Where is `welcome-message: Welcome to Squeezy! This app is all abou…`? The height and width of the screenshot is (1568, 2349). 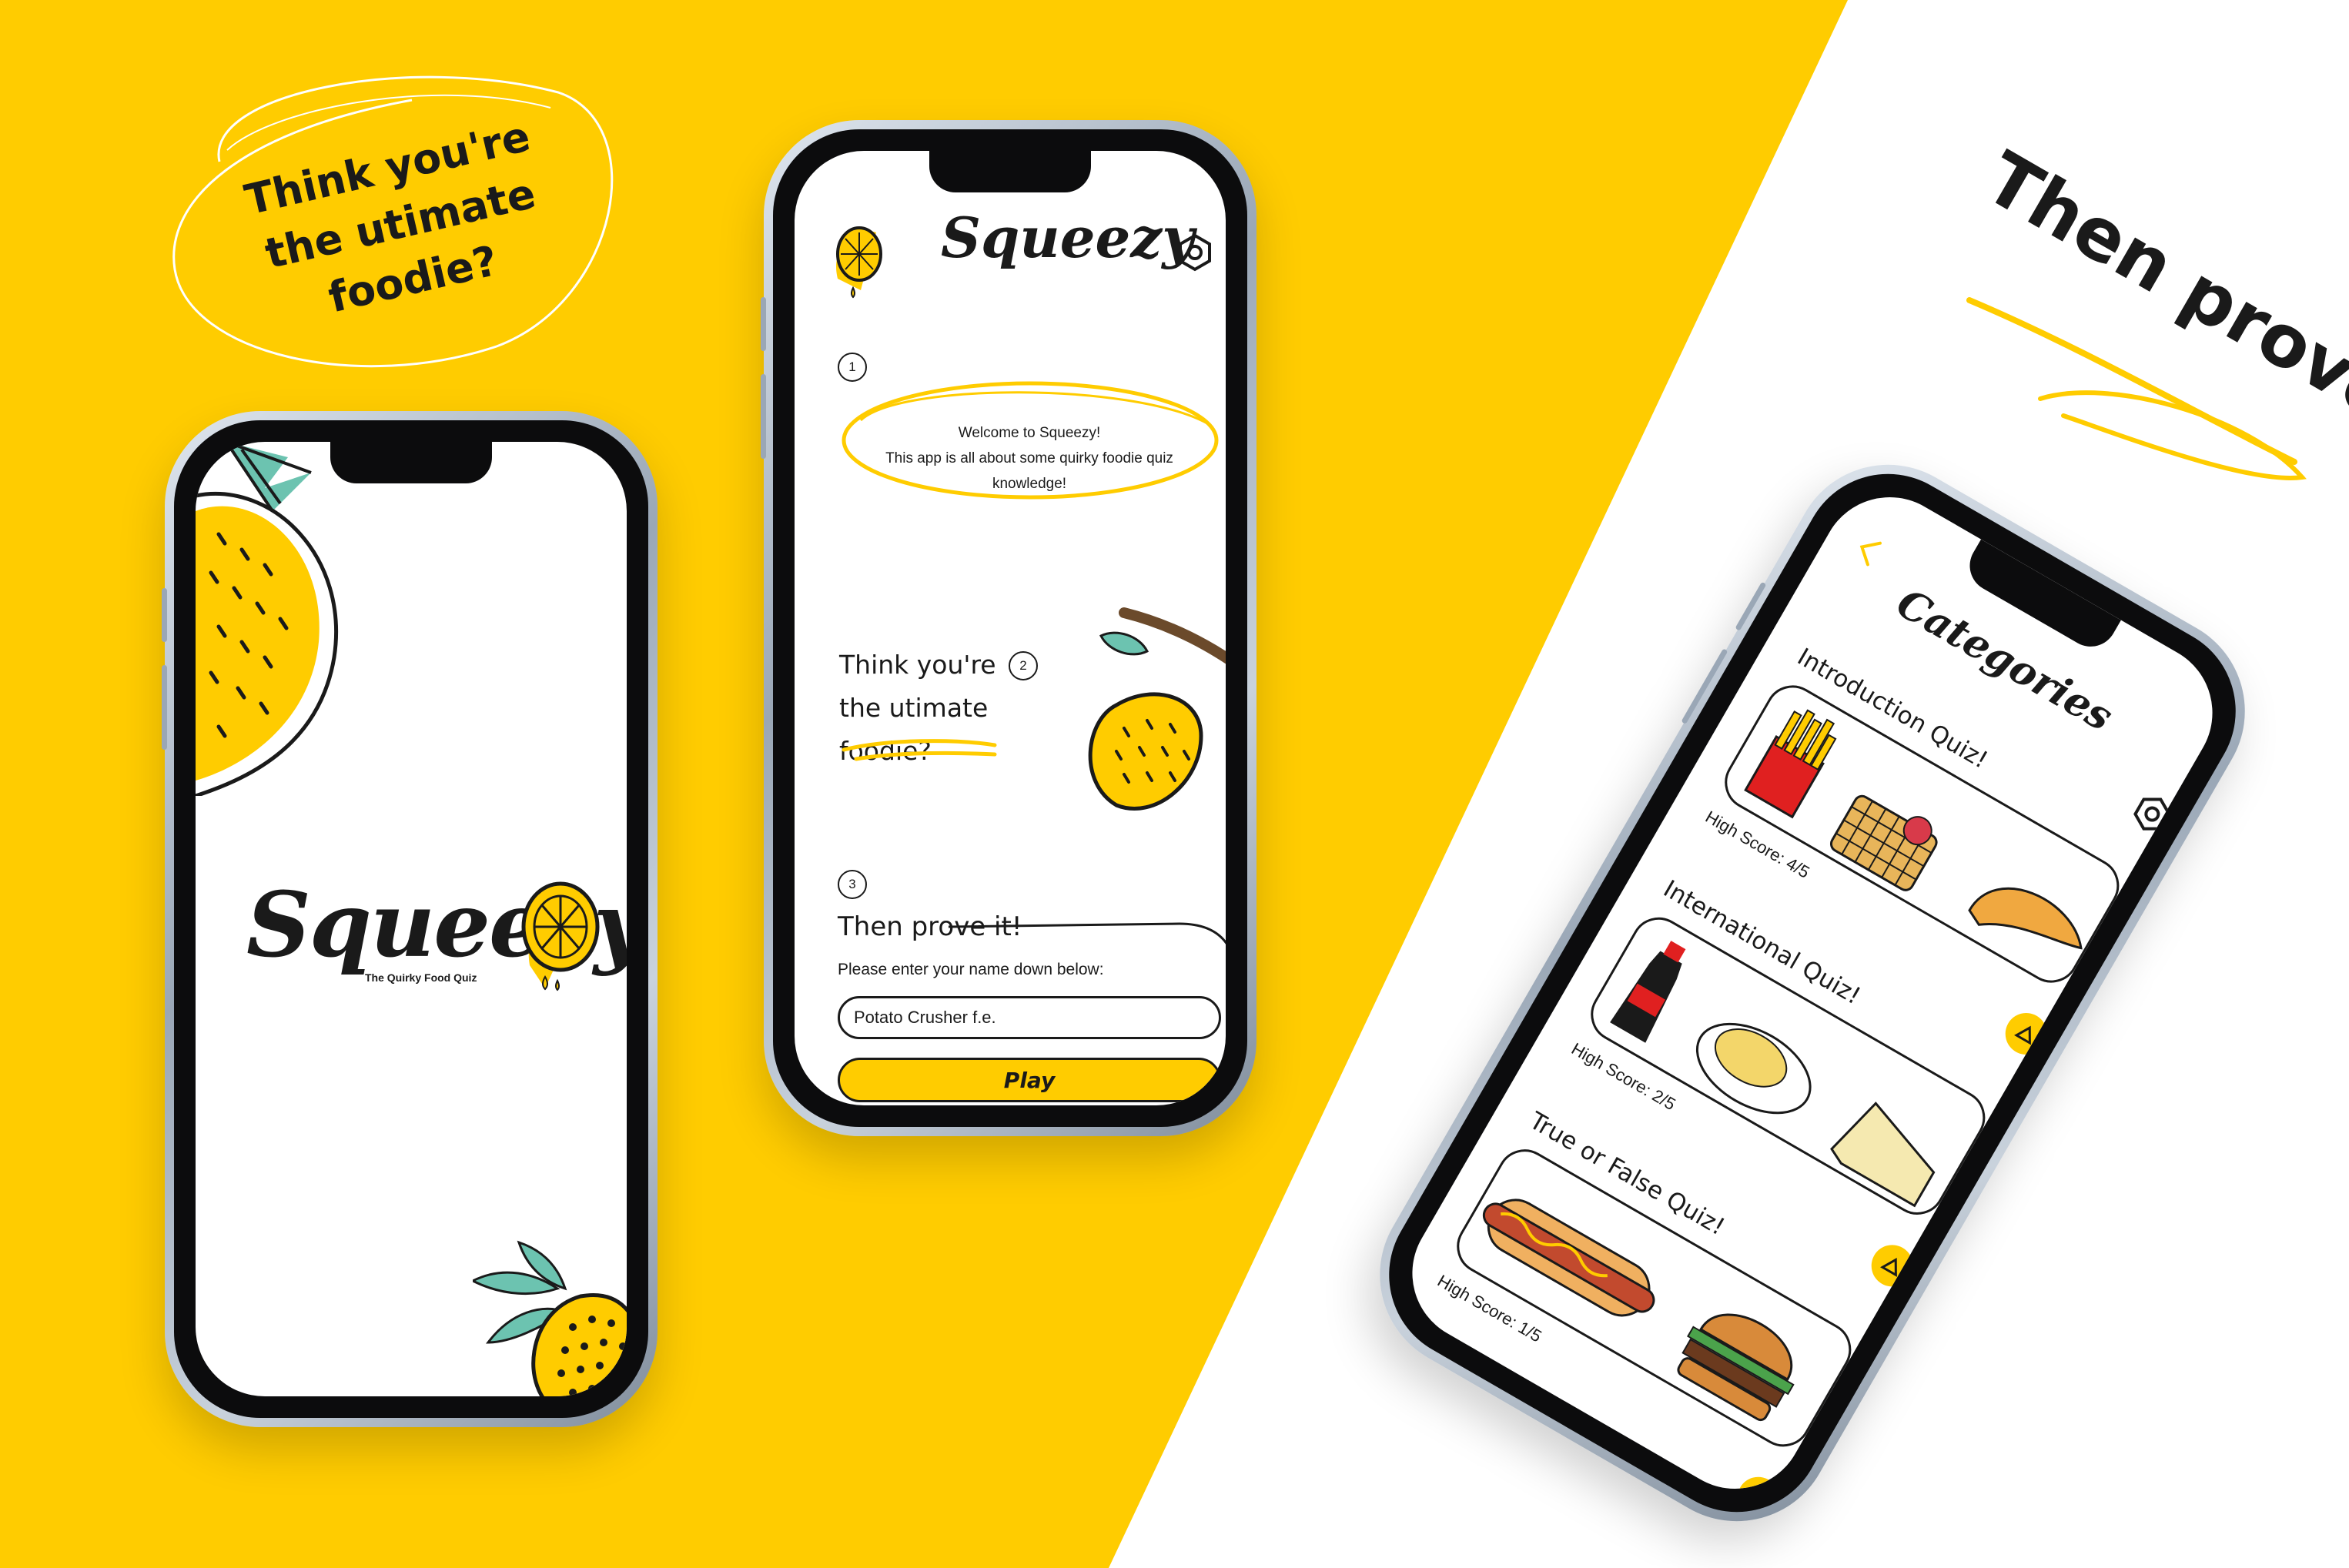
welcome-message: Welcome to Squeezy! This app is all abou… is located at coordinates (1029, 458).